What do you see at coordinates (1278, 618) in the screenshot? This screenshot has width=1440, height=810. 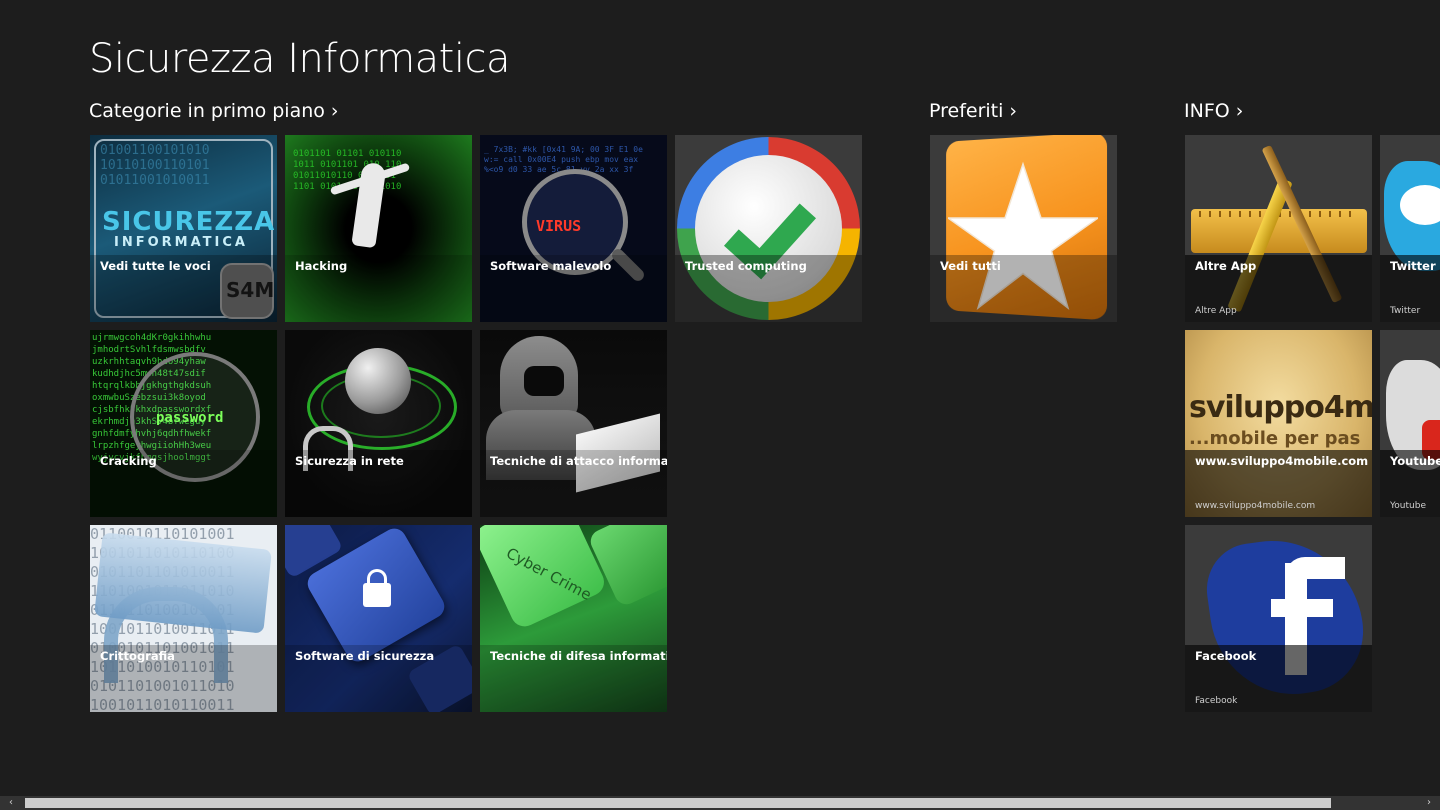 I see `tile-facebook: Facebook Facebook` at bounding box center [1278, 618].